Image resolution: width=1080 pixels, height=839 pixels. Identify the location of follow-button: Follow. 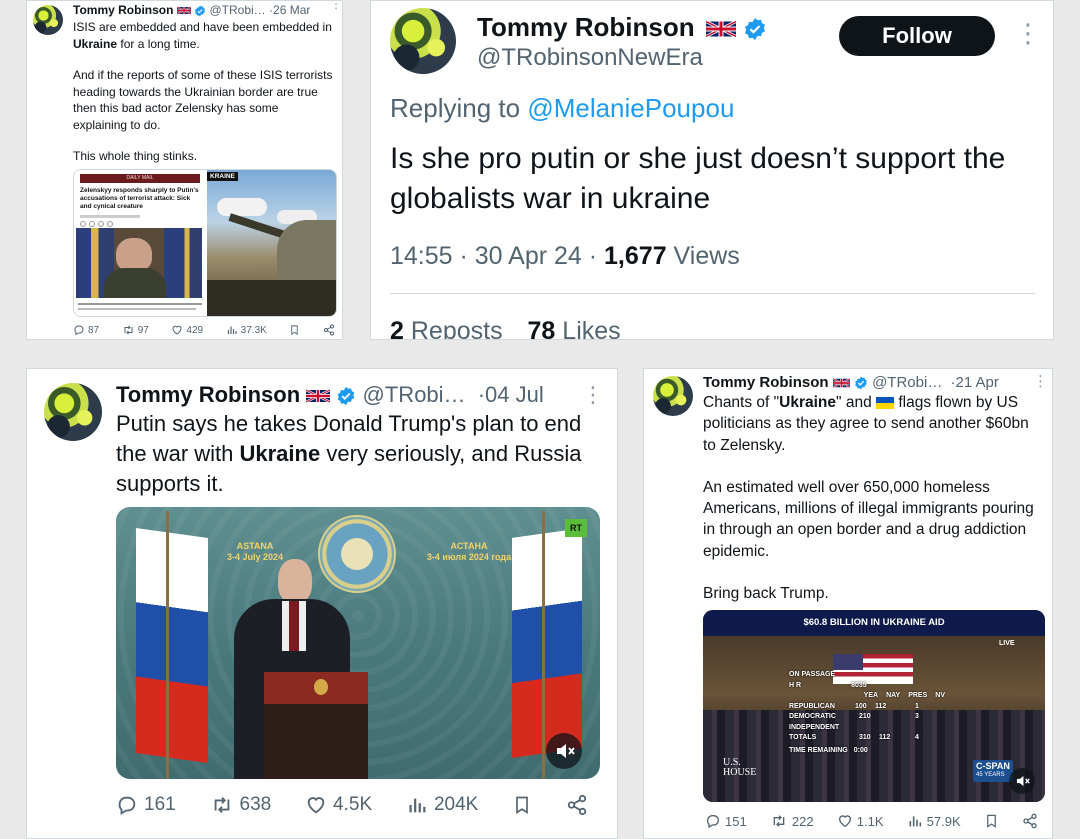
(917, 36).